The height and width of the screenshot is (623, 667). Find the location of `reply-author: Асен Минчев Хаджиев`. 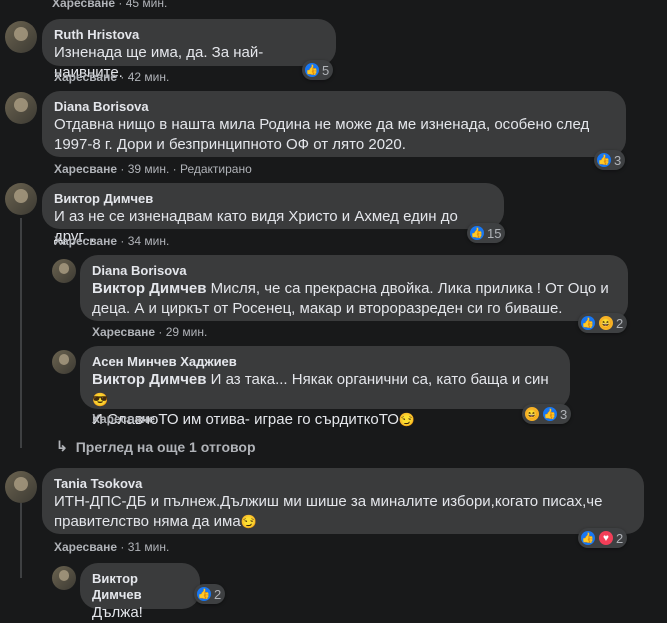

reply-author: Асен Минчев Хаджиев is located at coordinates (325, 362).